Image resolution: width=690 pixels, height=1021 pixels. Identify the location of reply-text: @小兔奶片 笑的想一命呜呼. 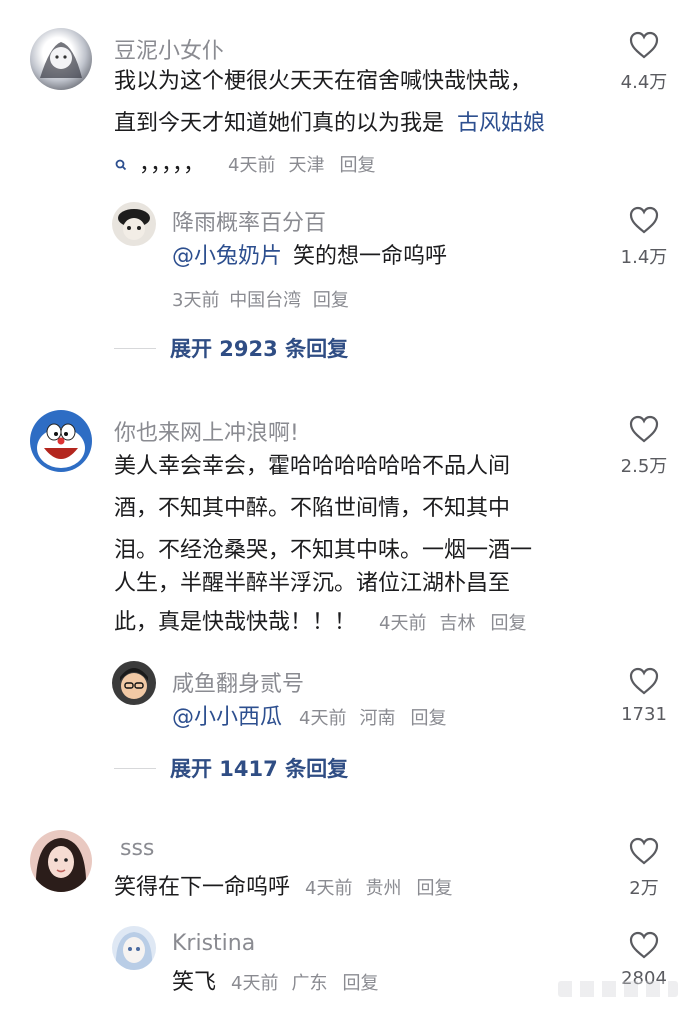
(310, 256).